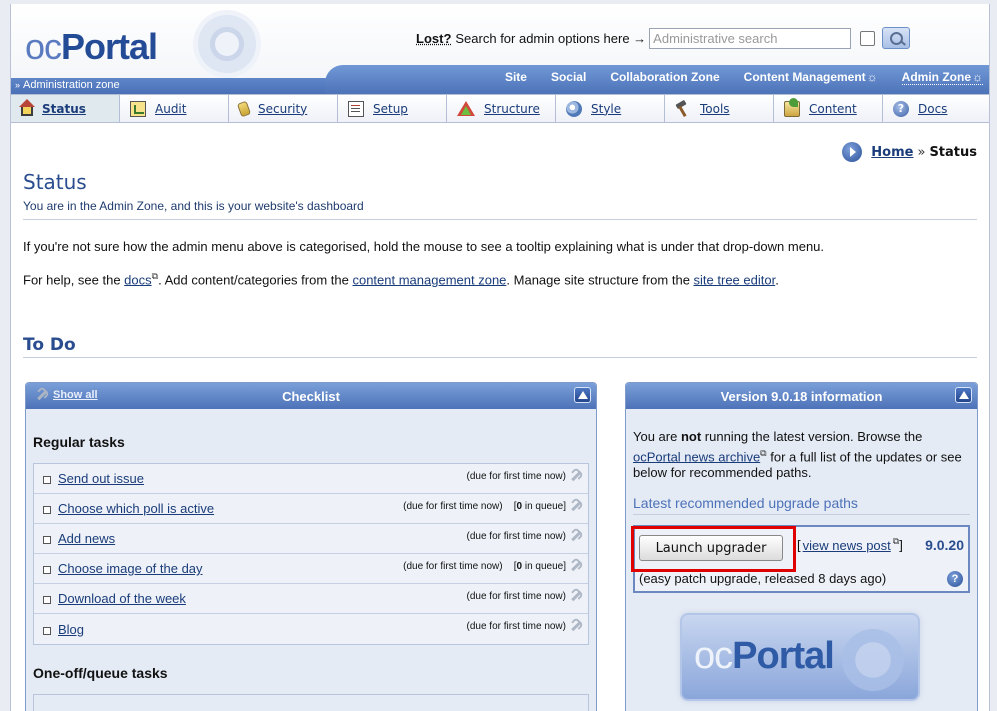 The image size is (997, 711). I want to click on oneoff-task-list, so click(311, 702).